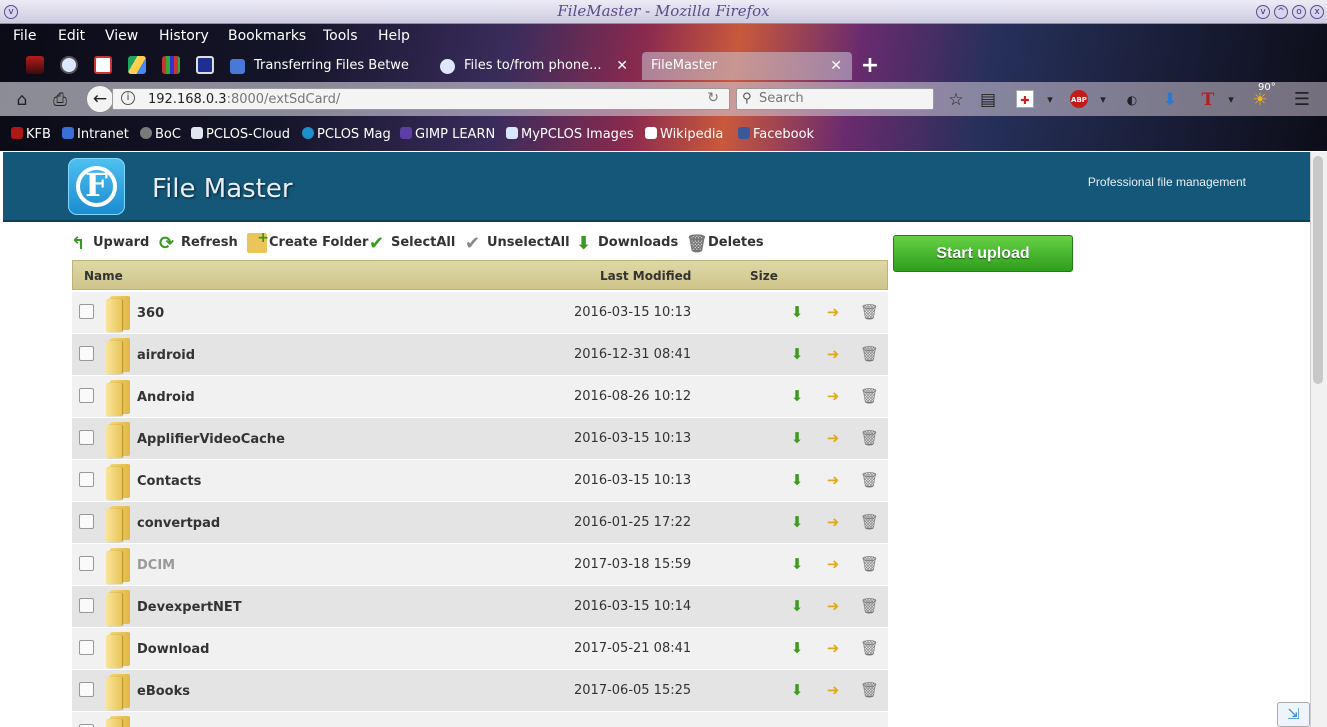 This screenshot has height=727, width=1327. What do you see at coordinates (1302, 100) in the screenshot?
I see `hamburger-menu-icon: ☰` at bounding box center [1302, 100].